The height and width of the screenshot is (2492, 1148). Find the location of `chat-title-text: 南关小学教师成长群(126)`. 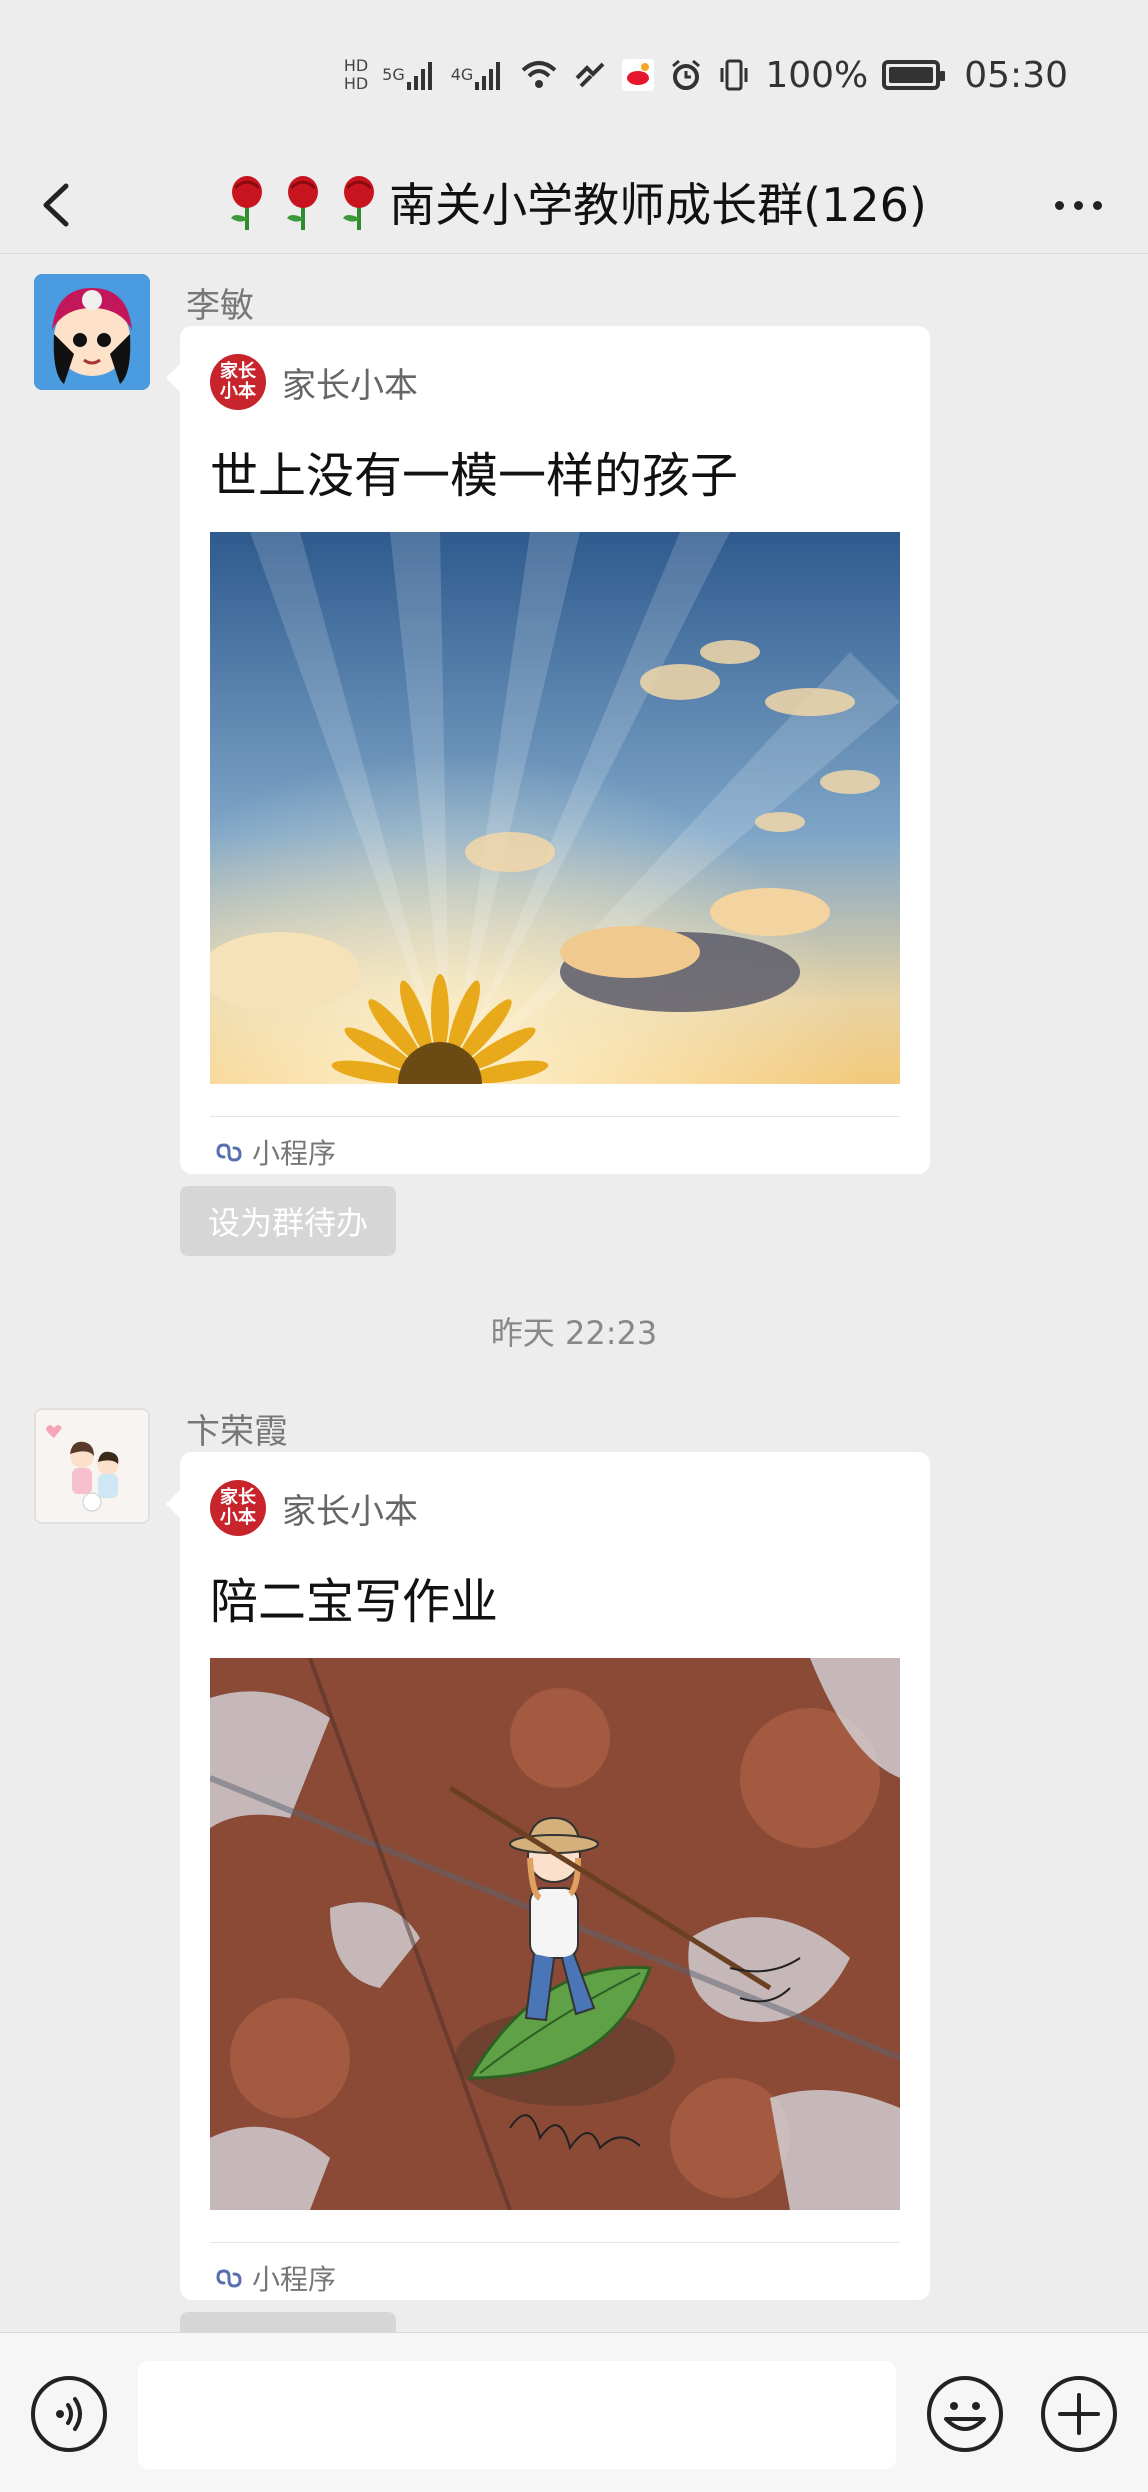

chat-title-text: 南关小学教师成长群(126) is located at coordinates (658, 204).